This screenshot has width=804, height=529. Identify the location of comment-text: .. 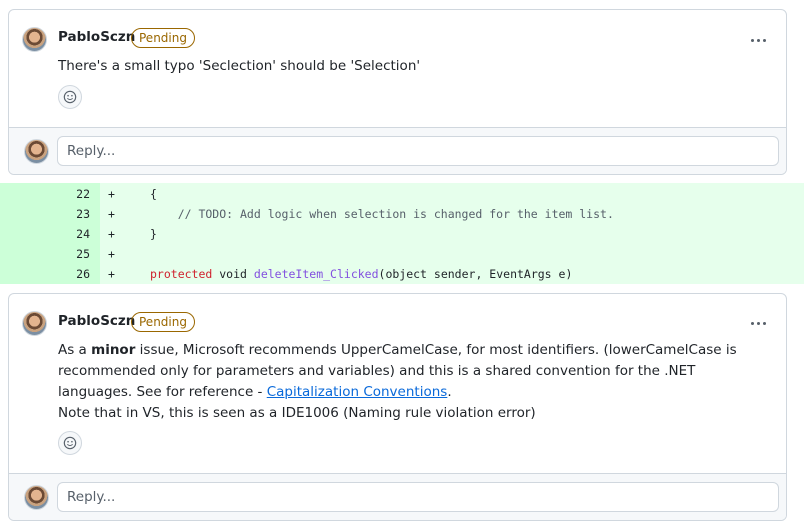
(449, 392).